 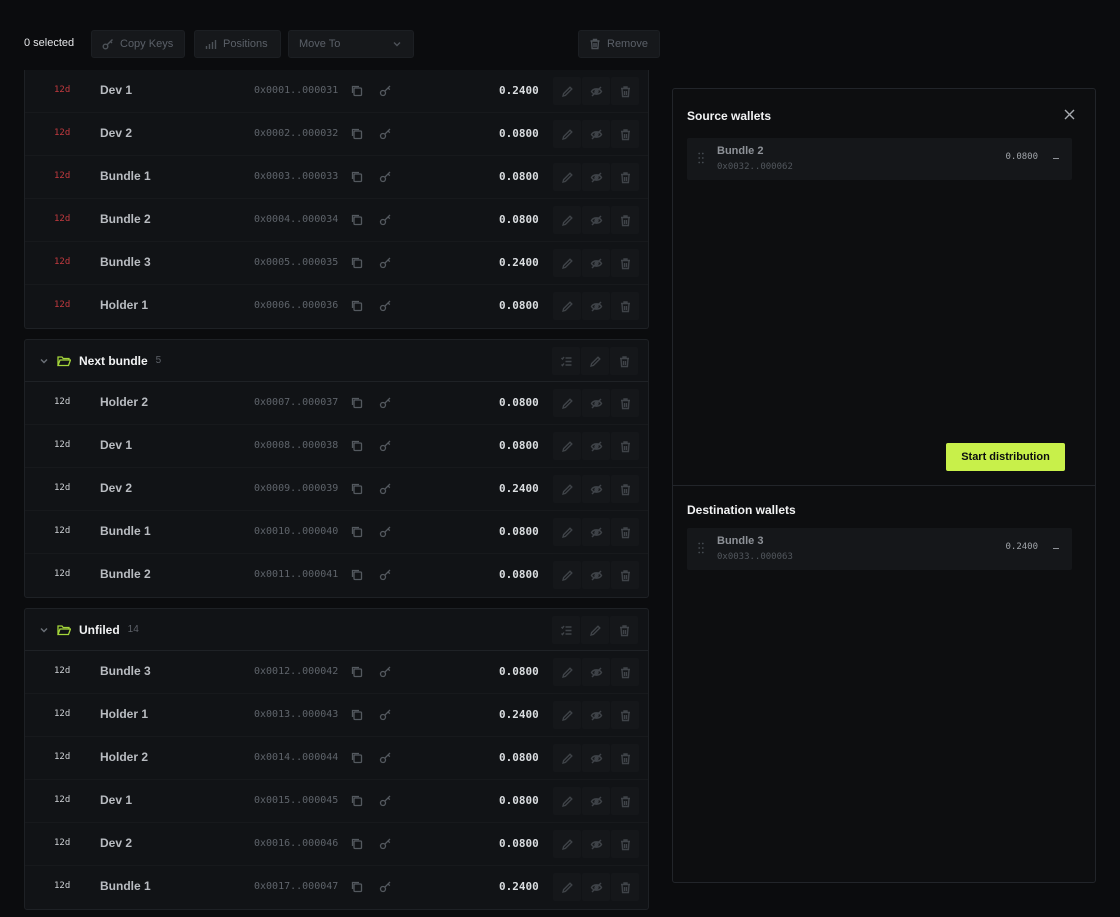 I want to click on group-header: Unfiled 14, so click(x=336, y=630).